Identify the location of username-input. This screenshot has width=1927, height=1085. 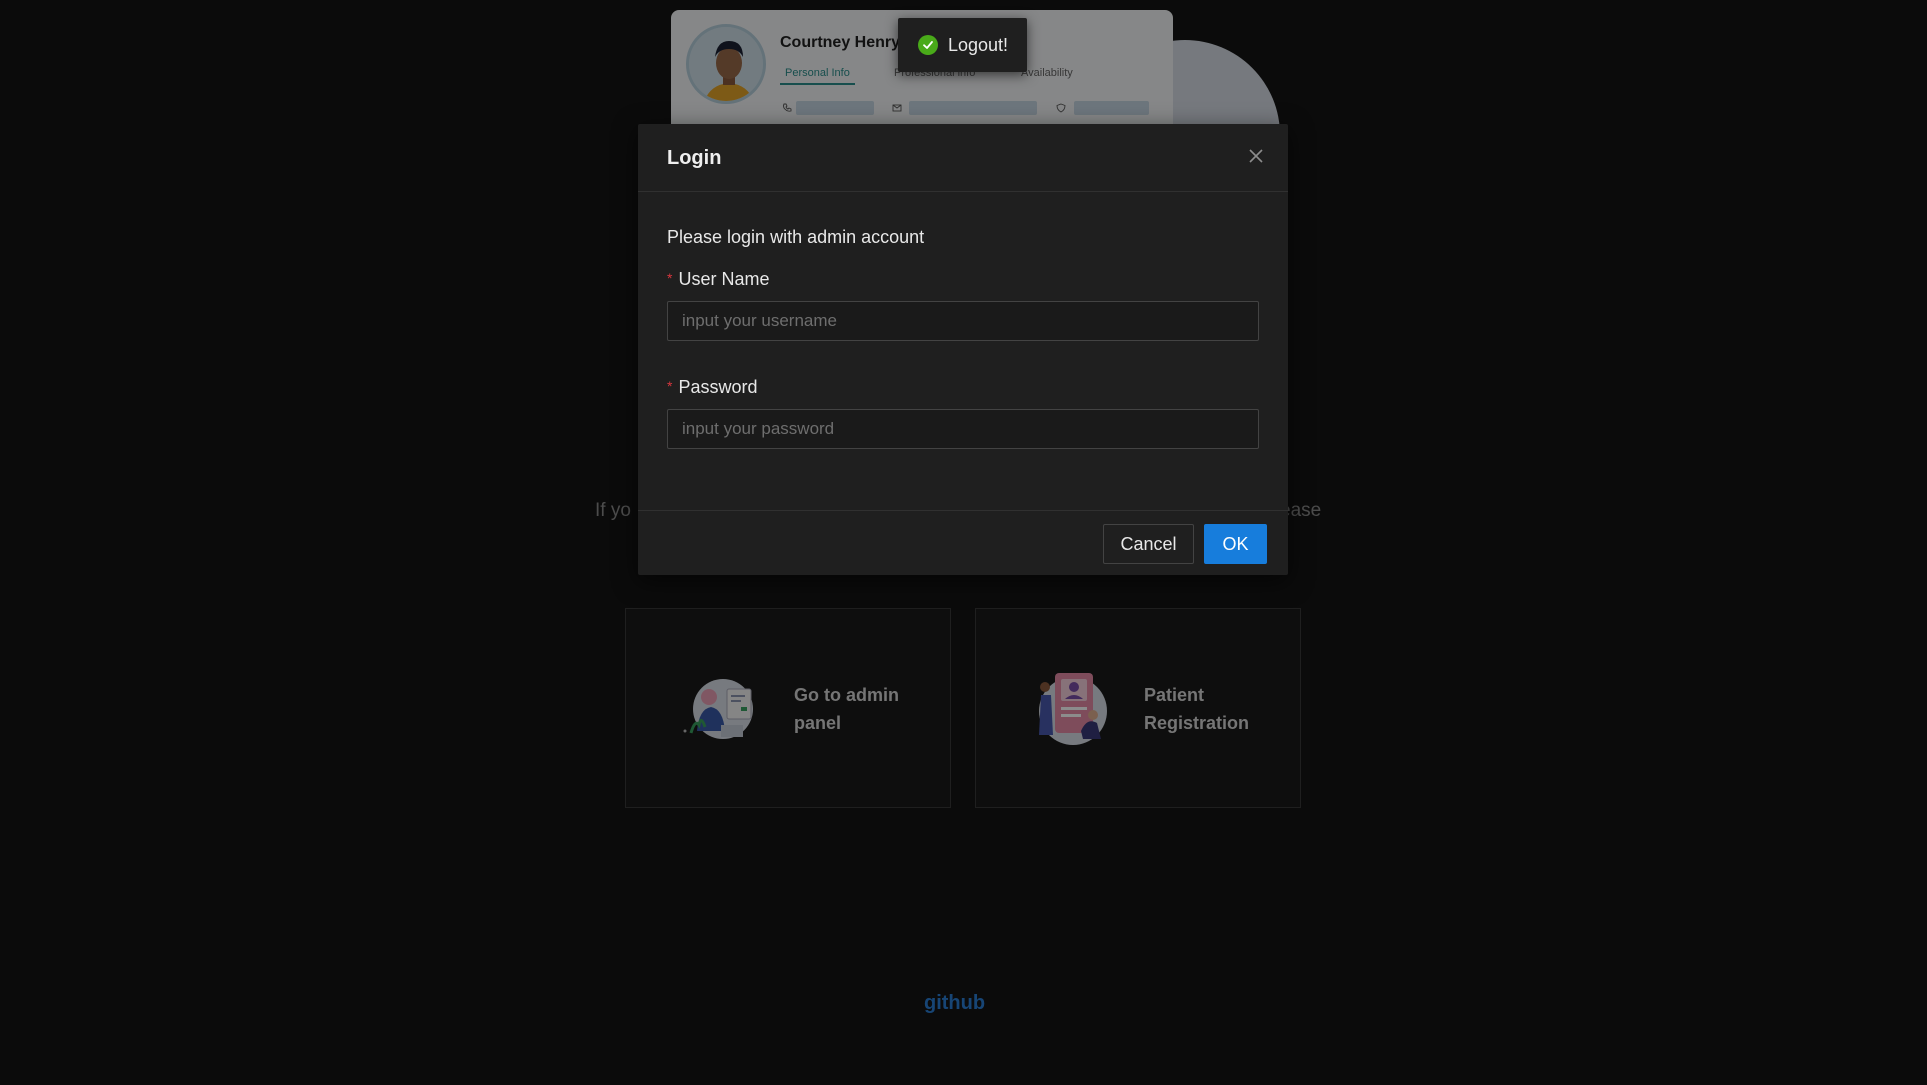
(963, 321).